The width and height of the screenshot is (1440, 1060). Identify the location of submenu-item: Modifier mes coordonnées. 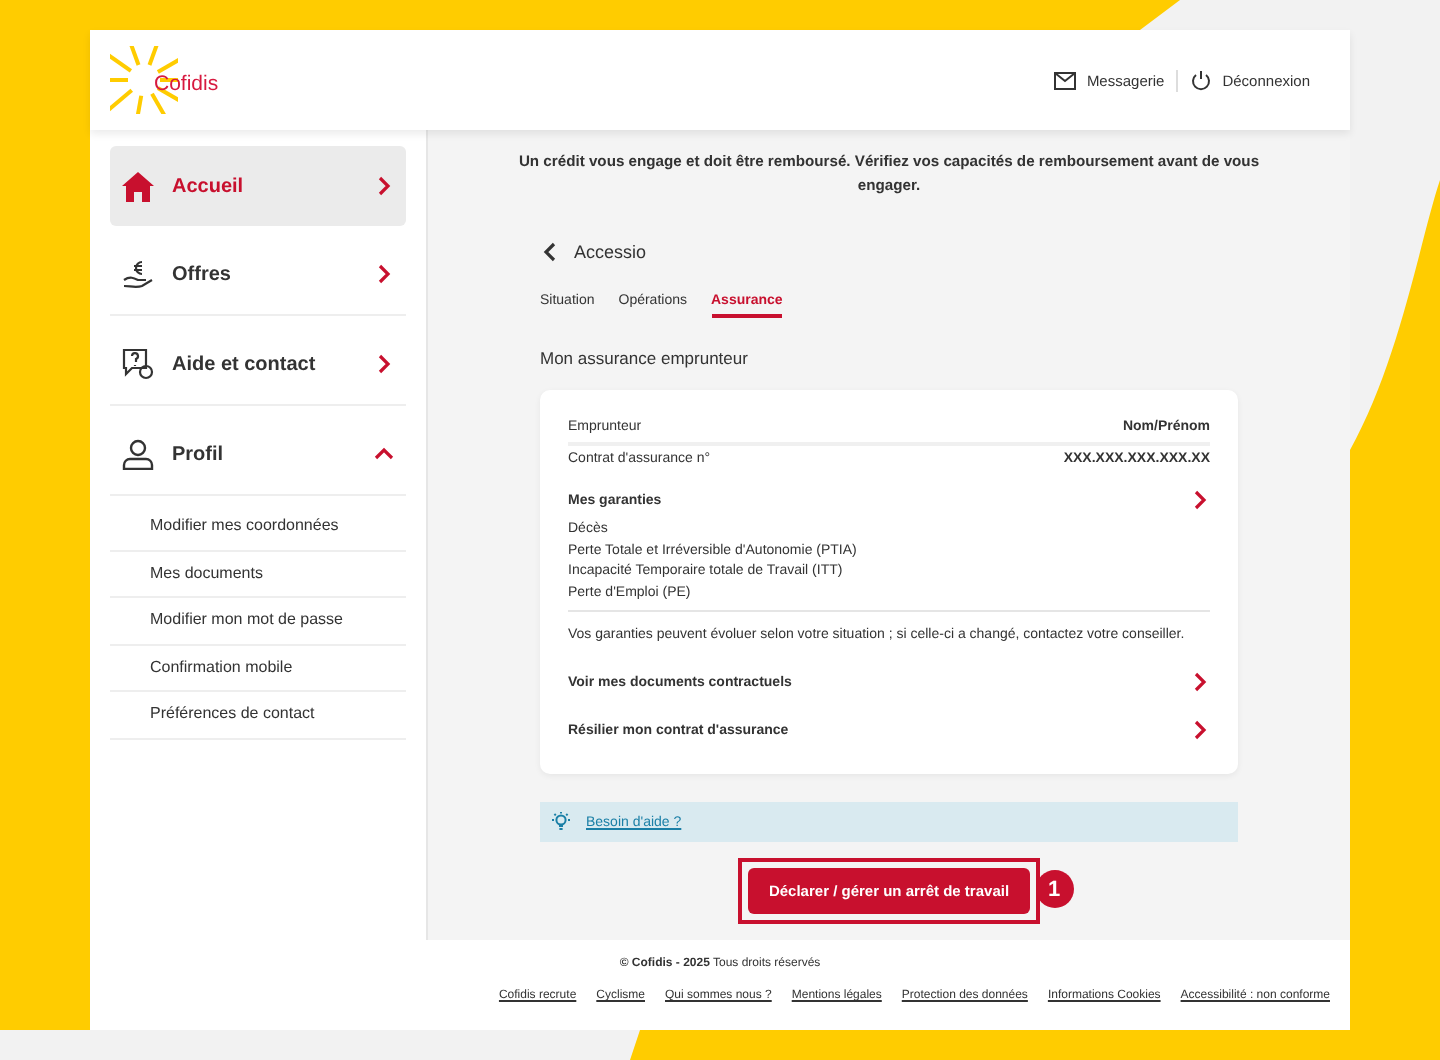
(258, 527).